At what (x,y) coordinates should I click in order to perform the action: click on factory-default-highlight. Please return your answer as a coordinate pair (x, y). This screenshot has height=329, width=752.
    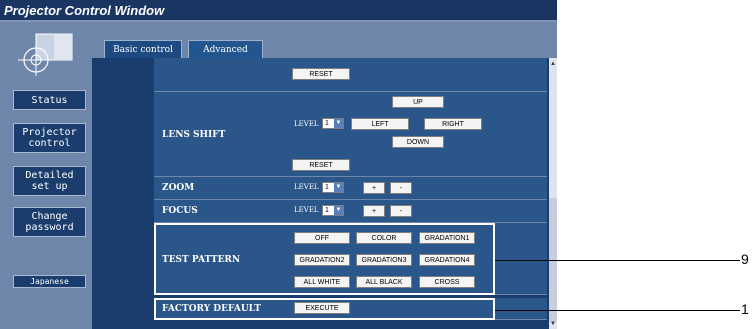
    Looking at the image, I should click on (324, 309).